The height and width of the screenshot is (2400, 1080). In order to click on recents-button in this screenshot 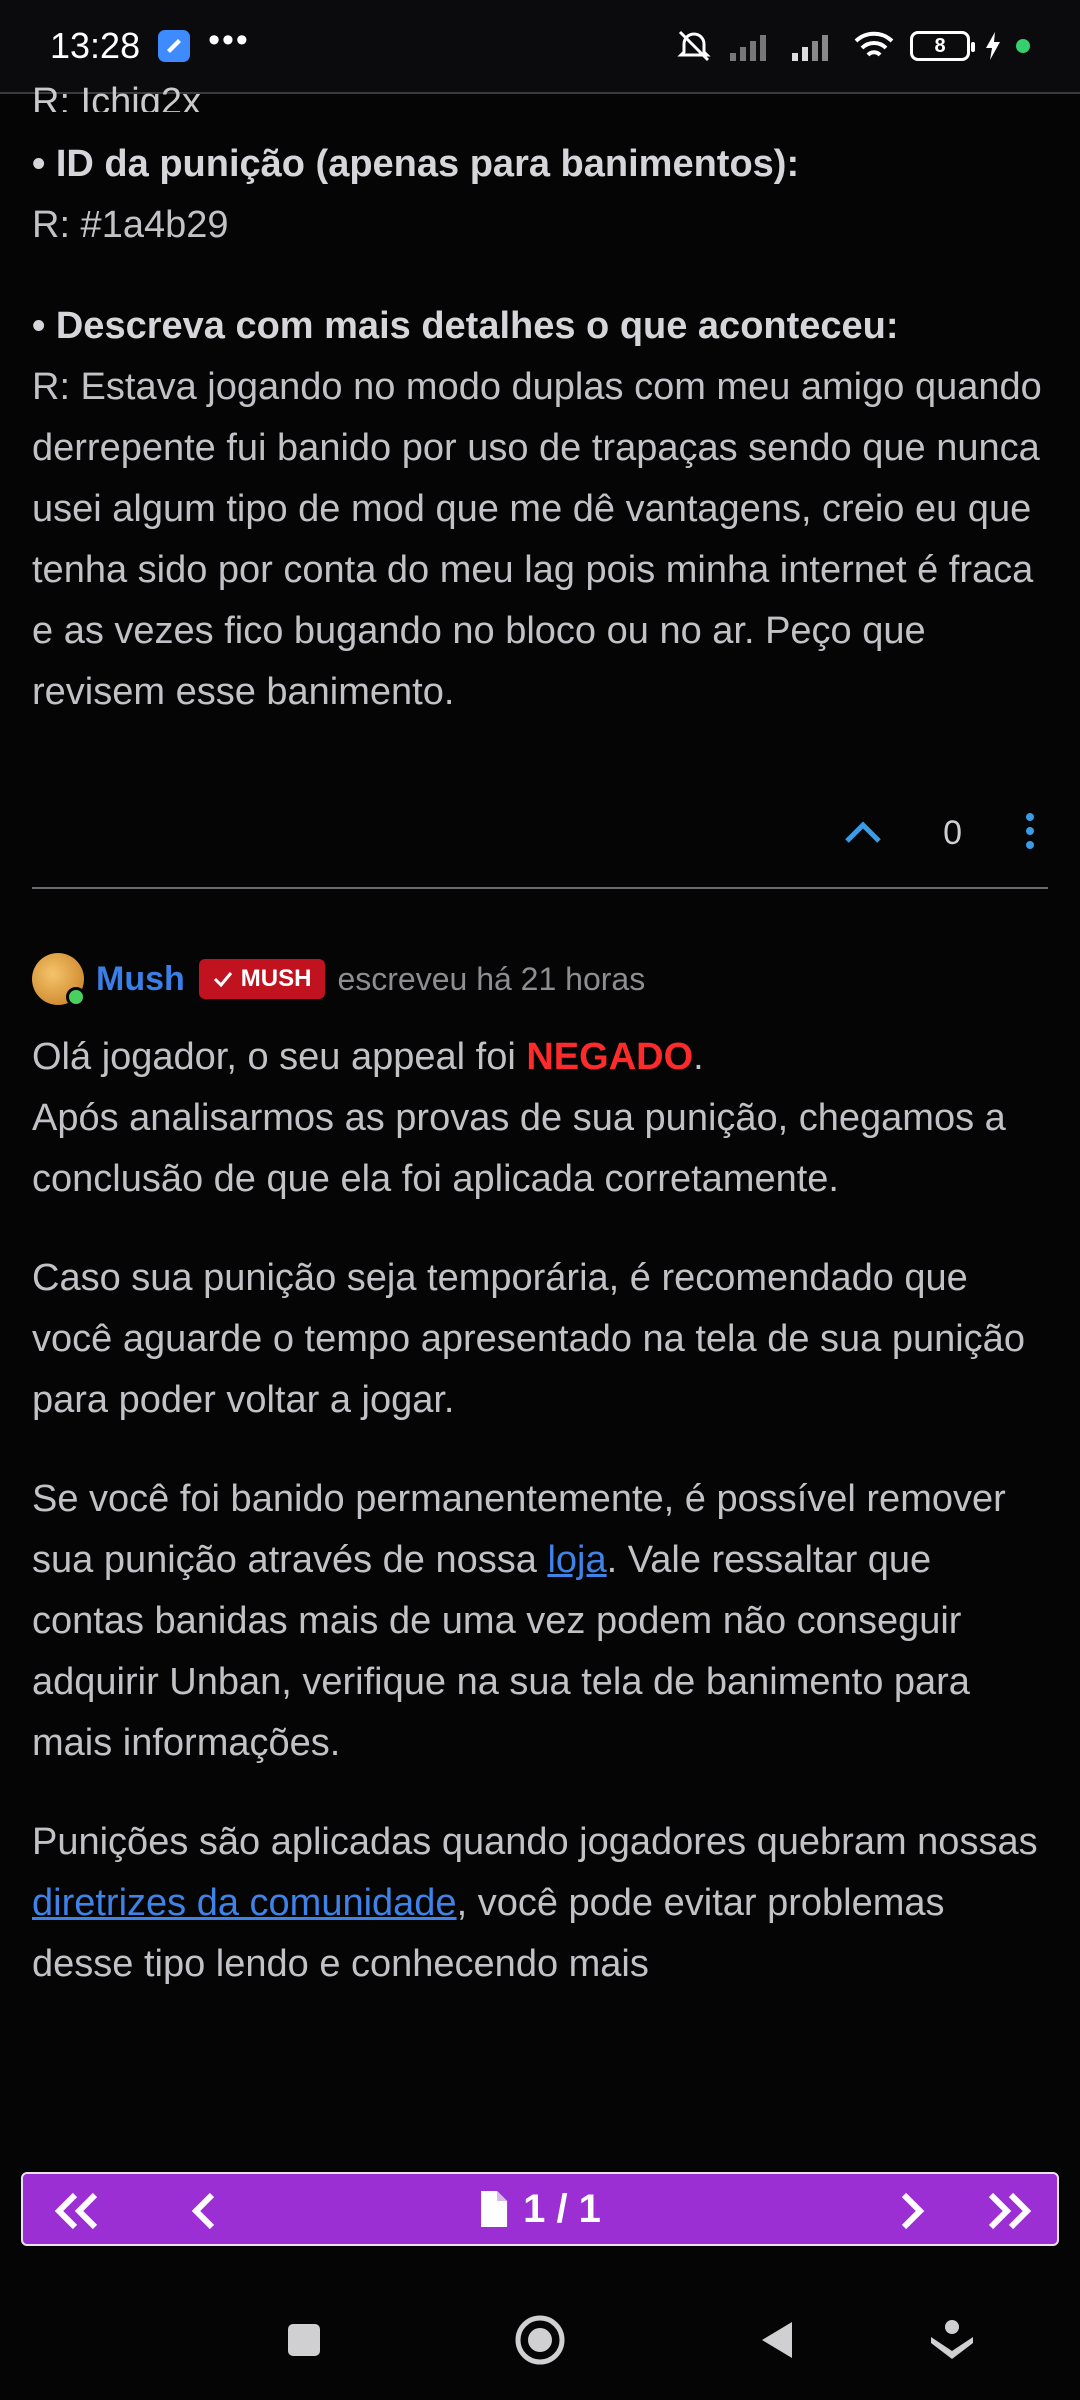, I will do `click(304, 2340)`.